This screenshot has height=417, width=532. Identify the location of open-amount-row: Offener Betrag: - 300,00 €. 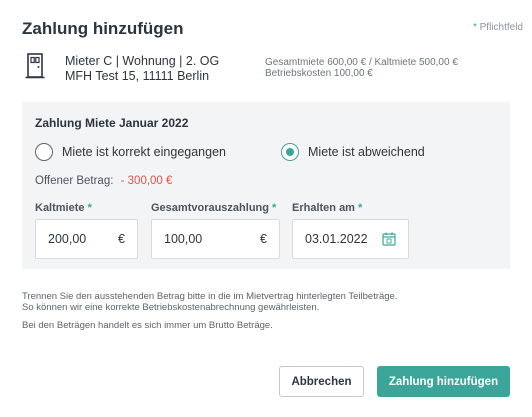
(103, 181).